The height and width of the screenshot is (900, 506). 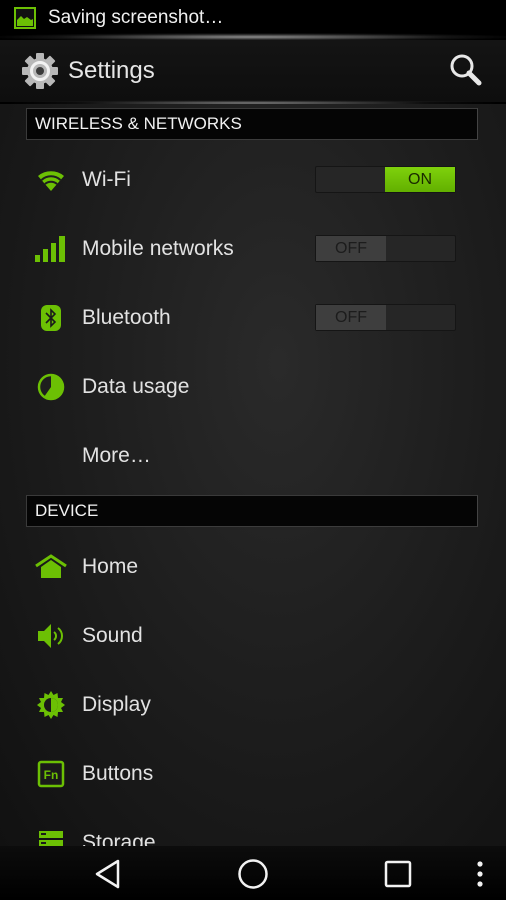 What do you see at coordinates (51, 387) in the screenshot?
I see `data-usage-icon` at bounding box center [51, 387].